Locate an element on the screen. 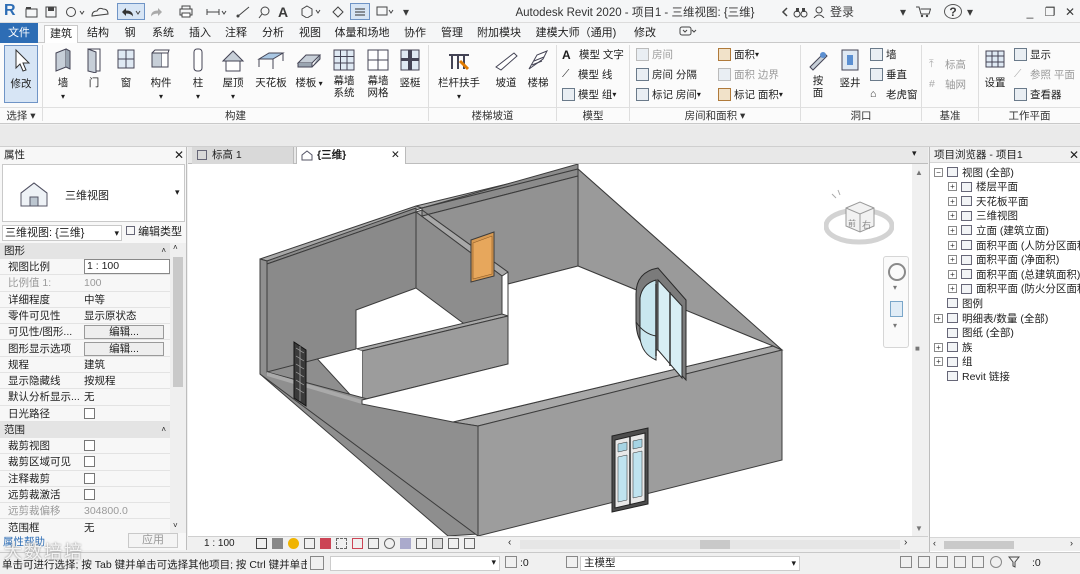 The height and width of the screenshot is (574, 1080). login-dropdown-icon: ▾ is located at coordinates (903, 11).